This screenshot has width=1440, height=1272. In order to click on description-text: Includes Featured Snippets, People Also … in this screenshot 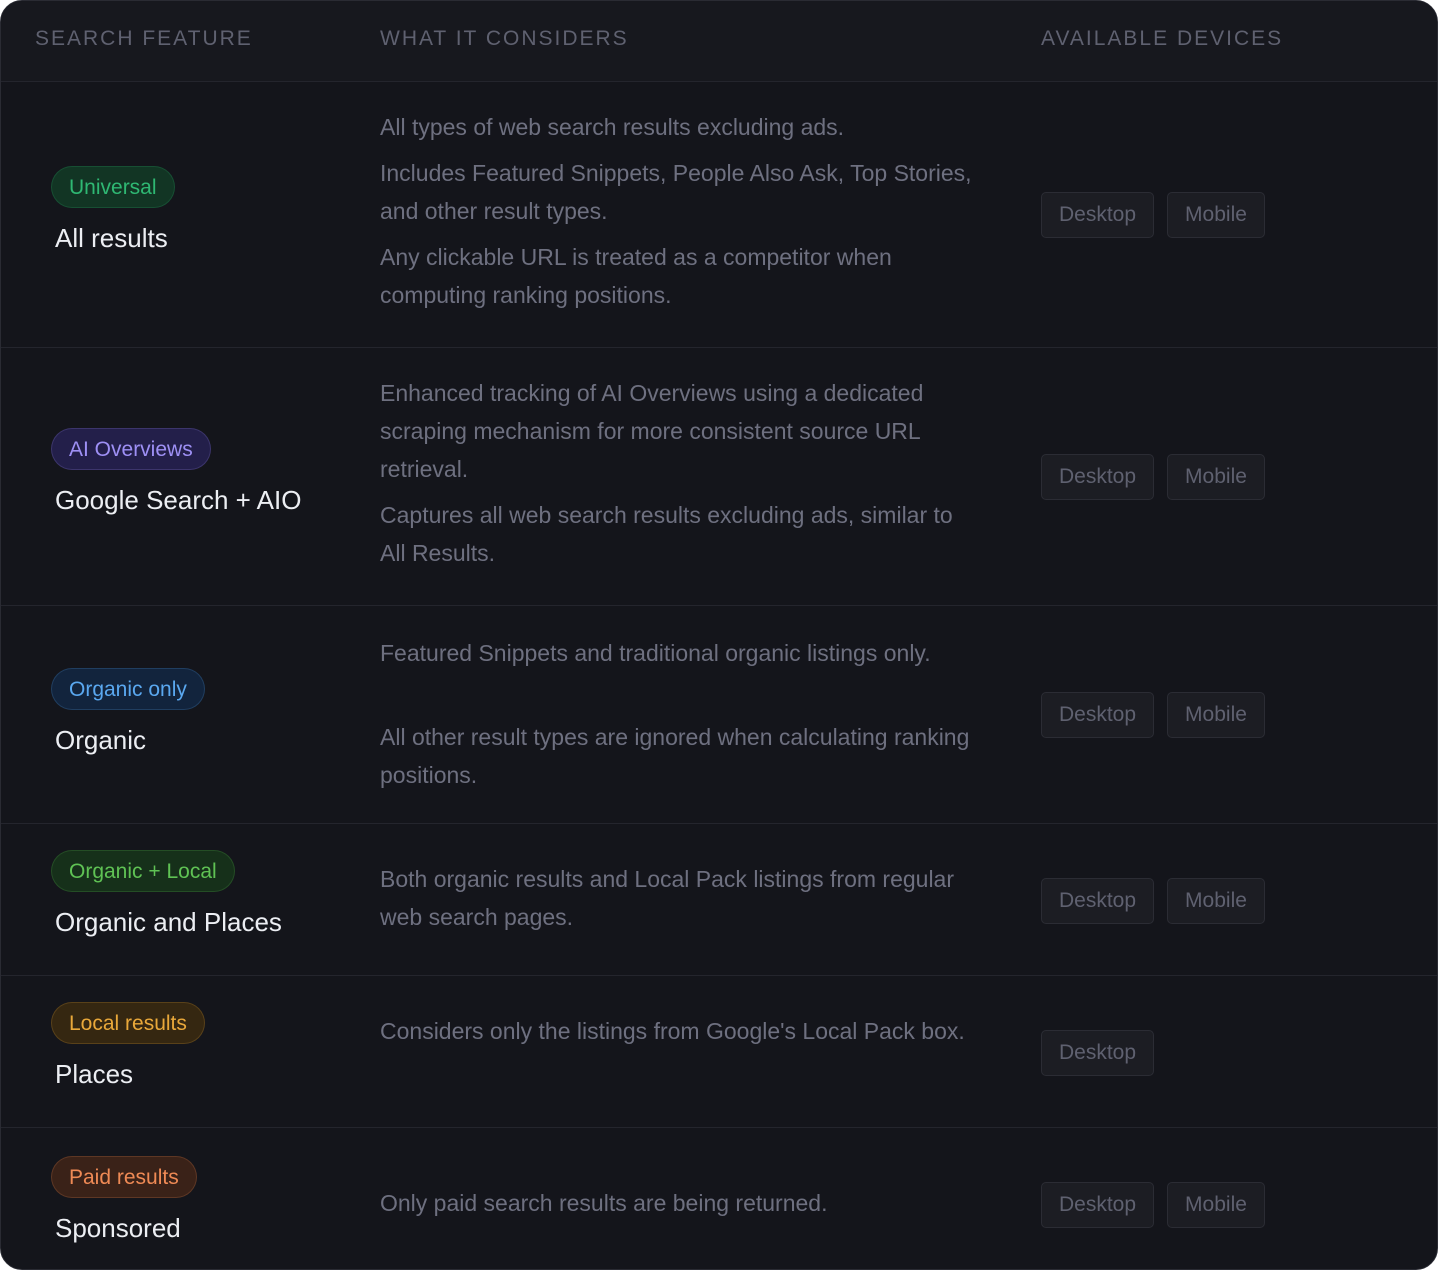, I will do `click(676, 192)`.